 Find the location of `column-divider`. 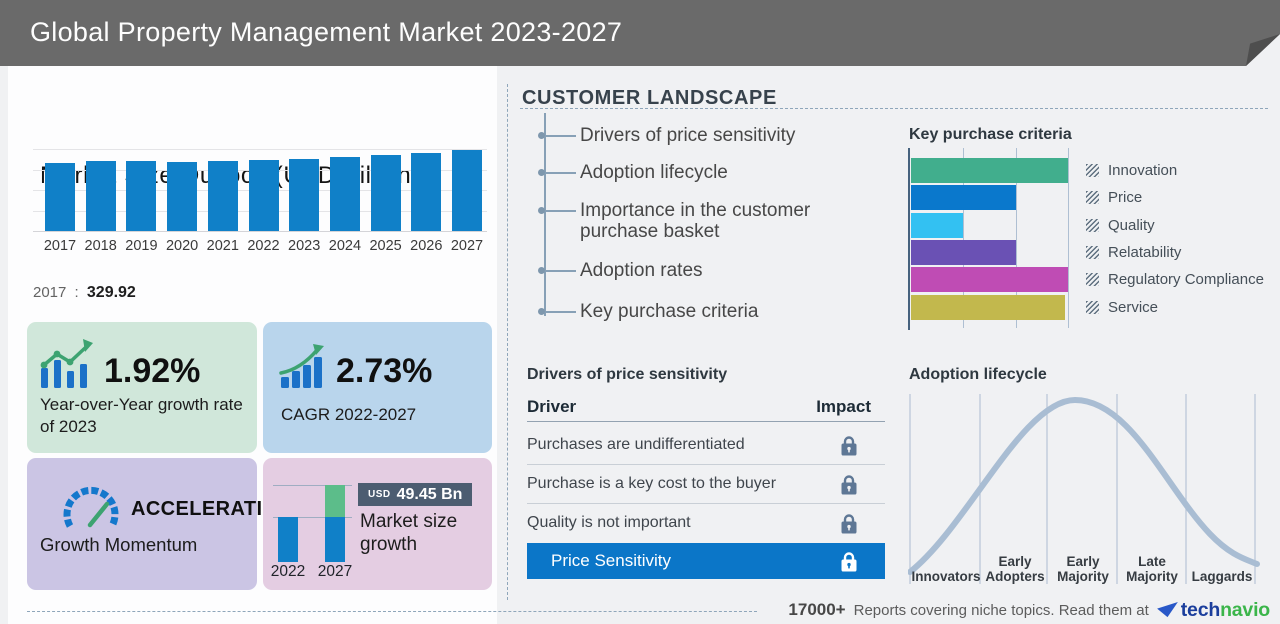

column-divider is located at coordinates (507, 342).